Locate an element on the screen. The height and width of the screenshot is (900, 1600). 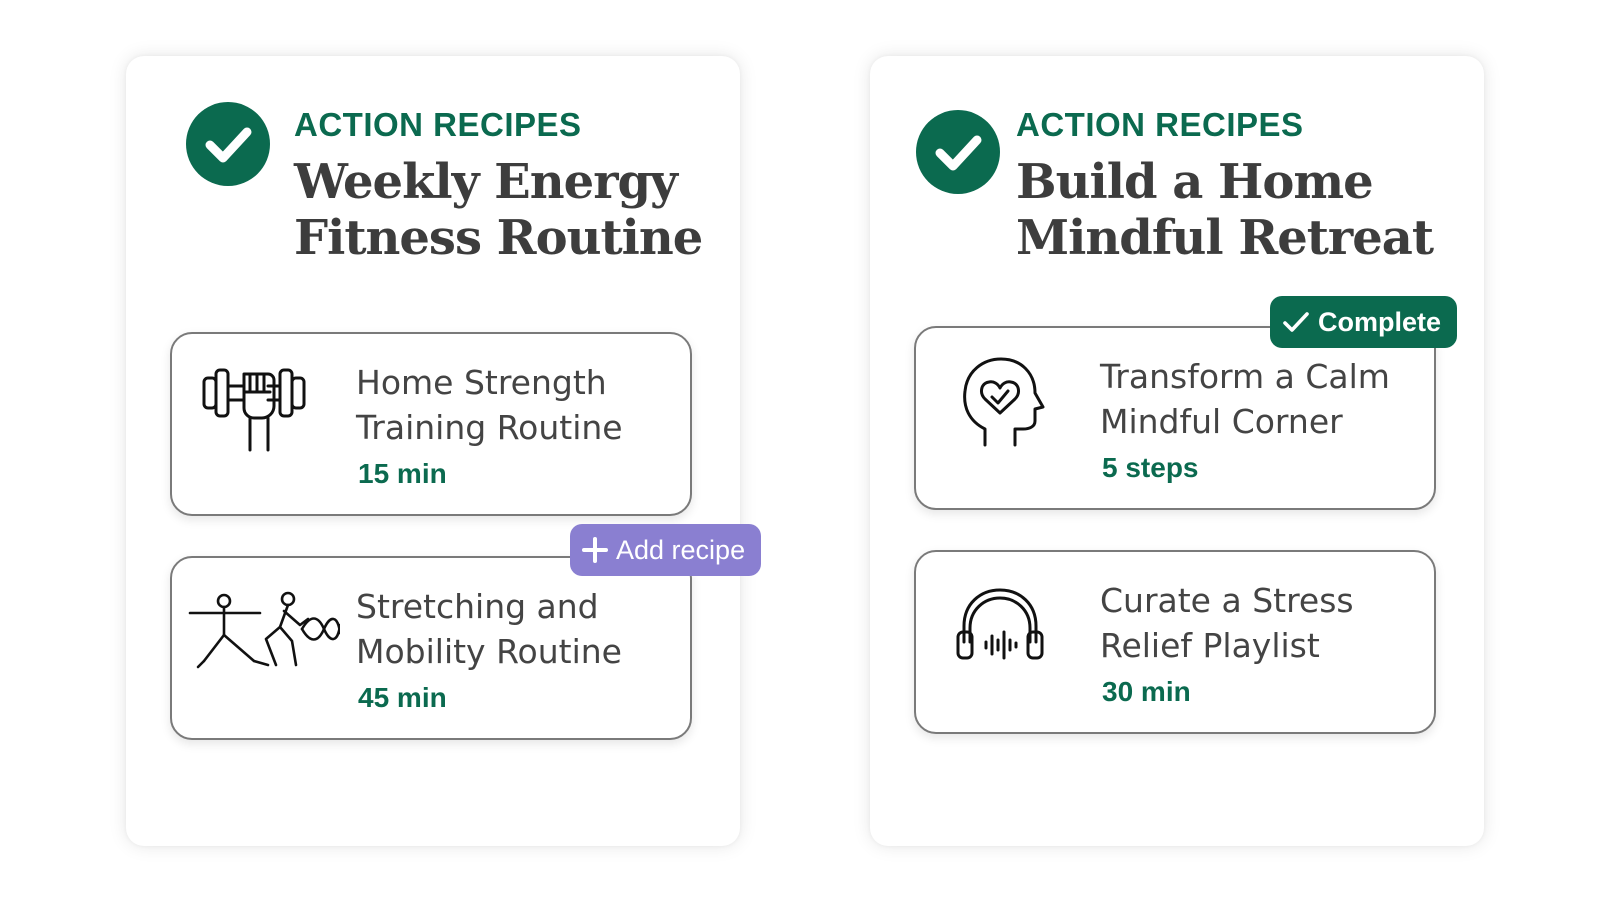
recipe-card-playlist: Curate a Stress Relief Playlist 30 min is located at coordinates (1175, 642).